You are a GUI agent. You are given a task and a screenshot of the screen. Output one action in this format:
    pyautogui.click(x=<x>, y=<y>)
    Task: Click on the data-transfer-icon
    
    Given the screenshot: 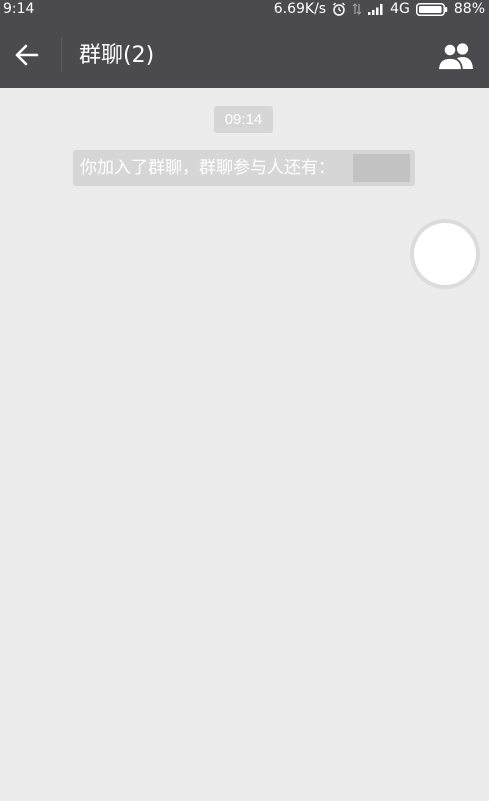 What is the action you would take?
    pyautogui.click(x=357, y=9)
    